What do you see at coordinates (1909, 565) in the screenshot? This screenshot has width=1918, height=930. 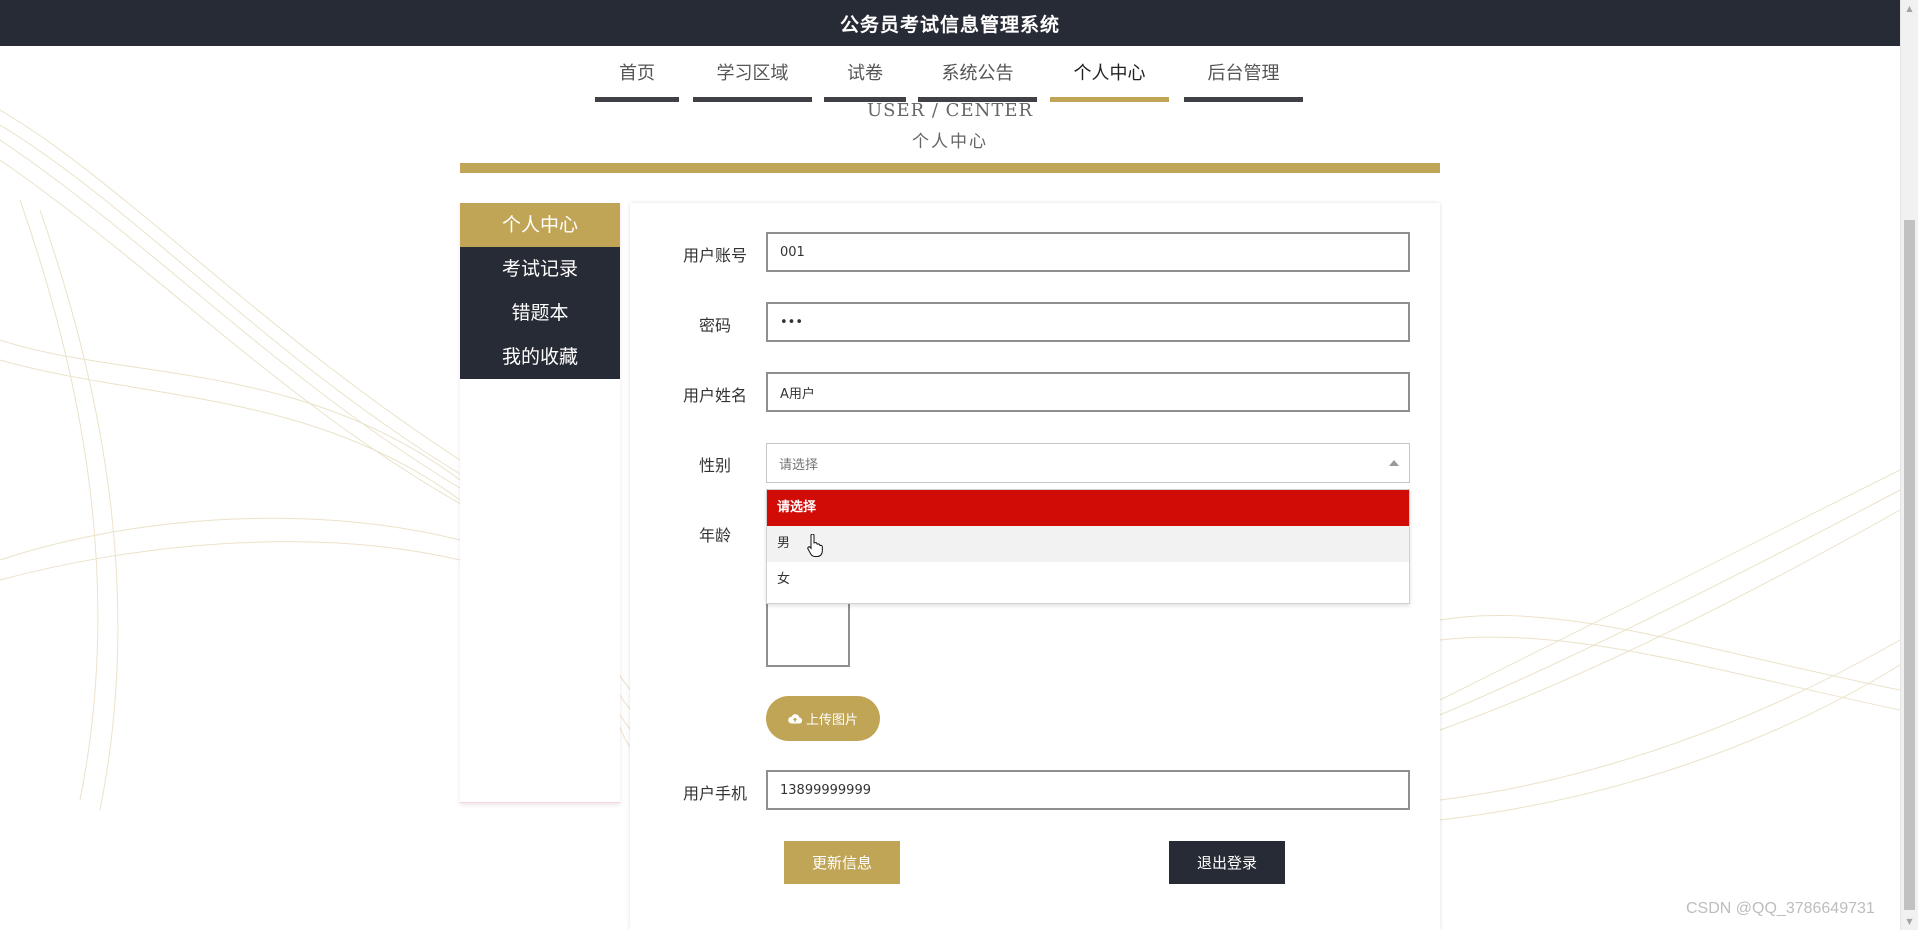 I see `scrollbar-thumb` at bounding box center [1909, 565].